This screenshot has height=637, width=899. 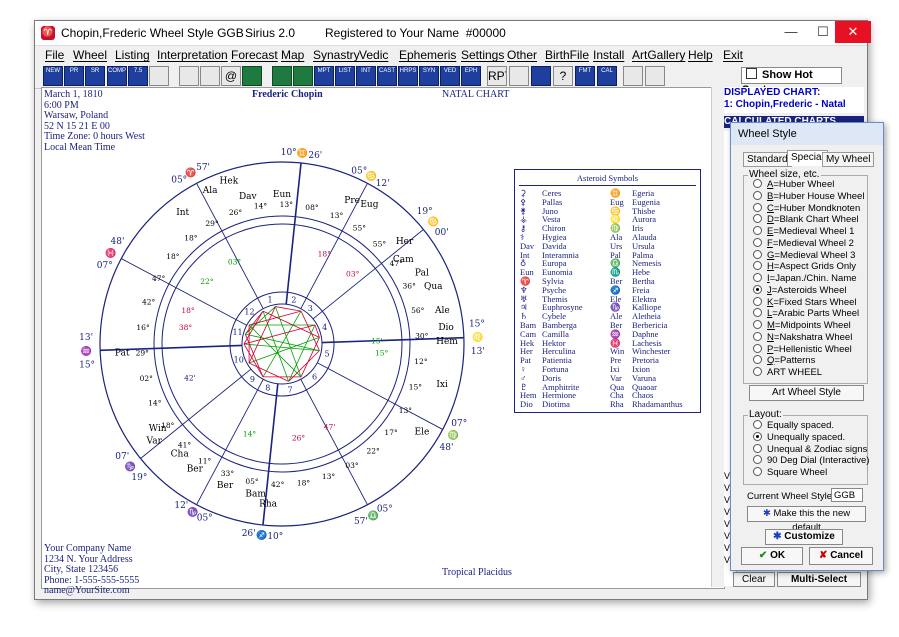 What do you see at coordinates (159, 76) in the screenshot?
I see `window-icon` at bounding box center [159, 76].